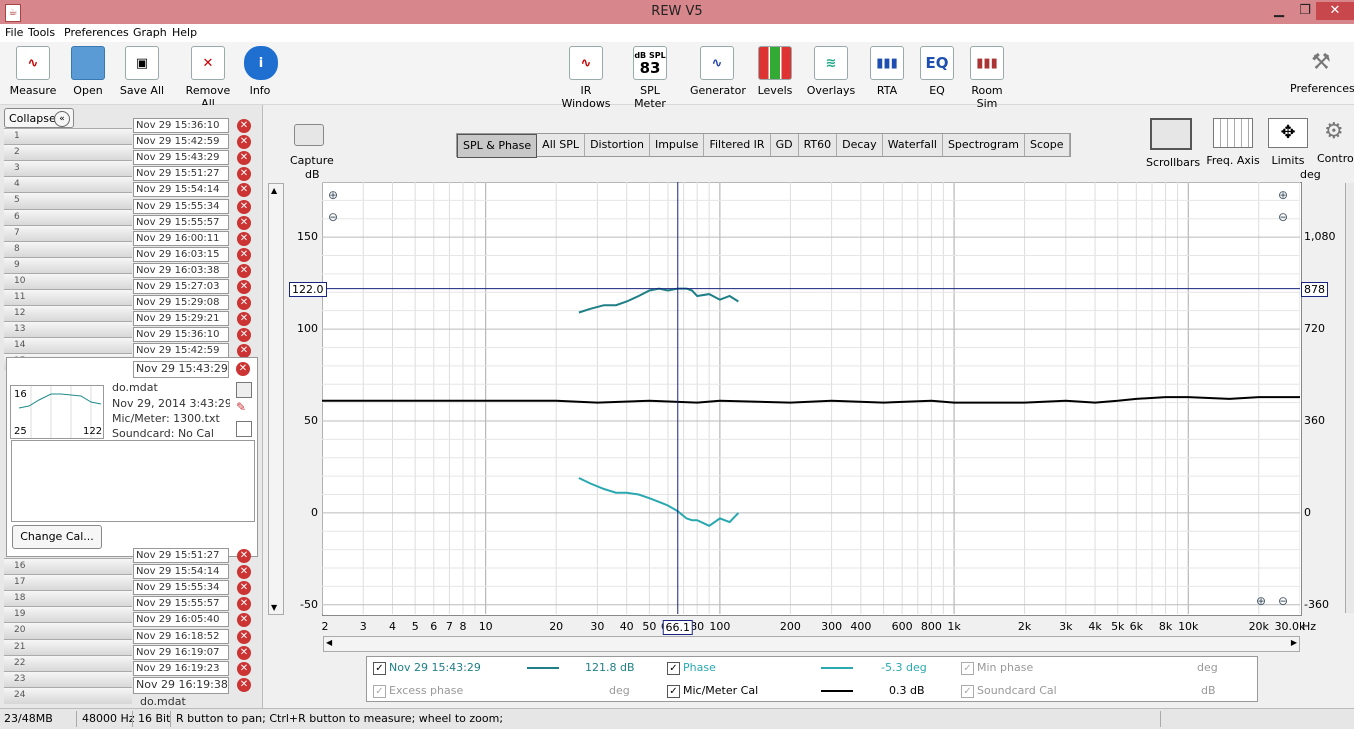 The width and height of the screenshot is (1354, 729). Describe the element at coordinates (561, 145) in the screenshot. I see `graph-tab: All SPL` at that location.